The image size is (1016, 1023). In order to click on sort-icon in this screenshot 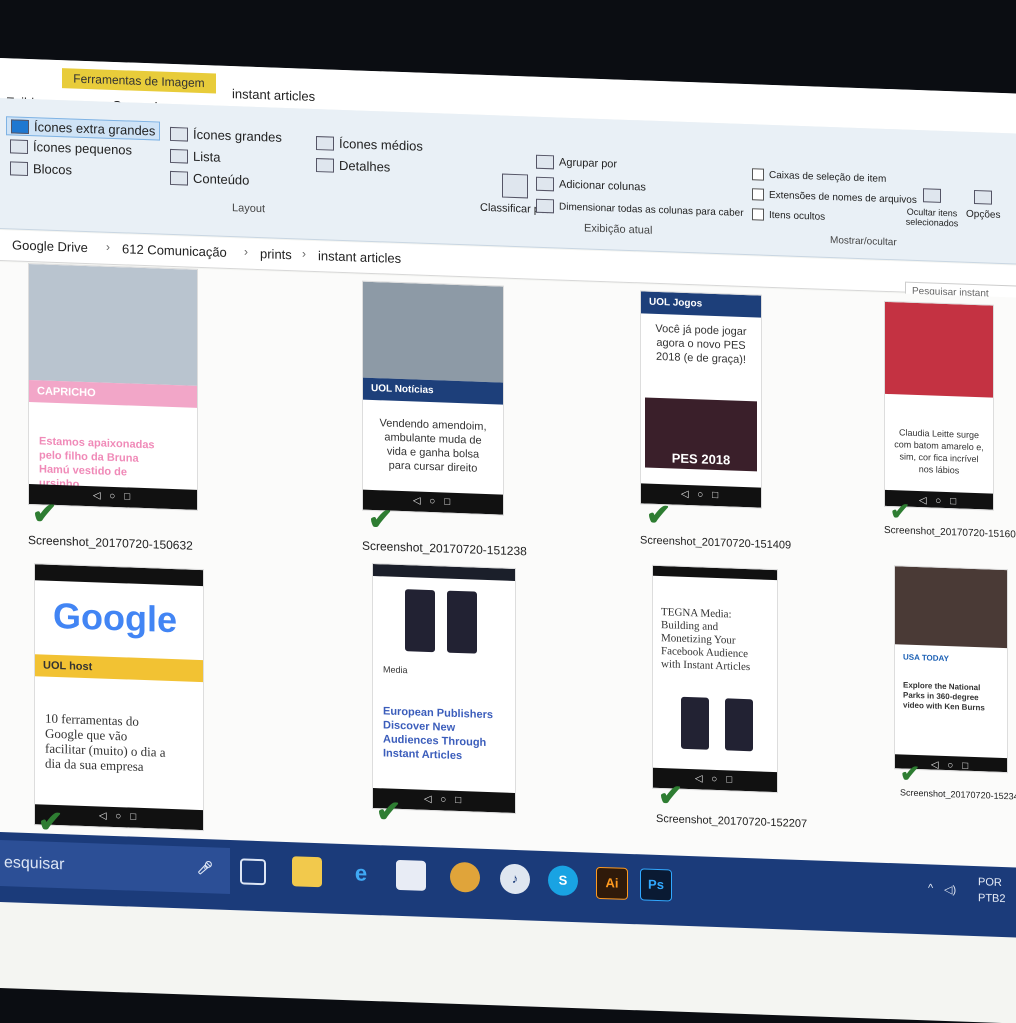, I will do `click(514, 186)`.